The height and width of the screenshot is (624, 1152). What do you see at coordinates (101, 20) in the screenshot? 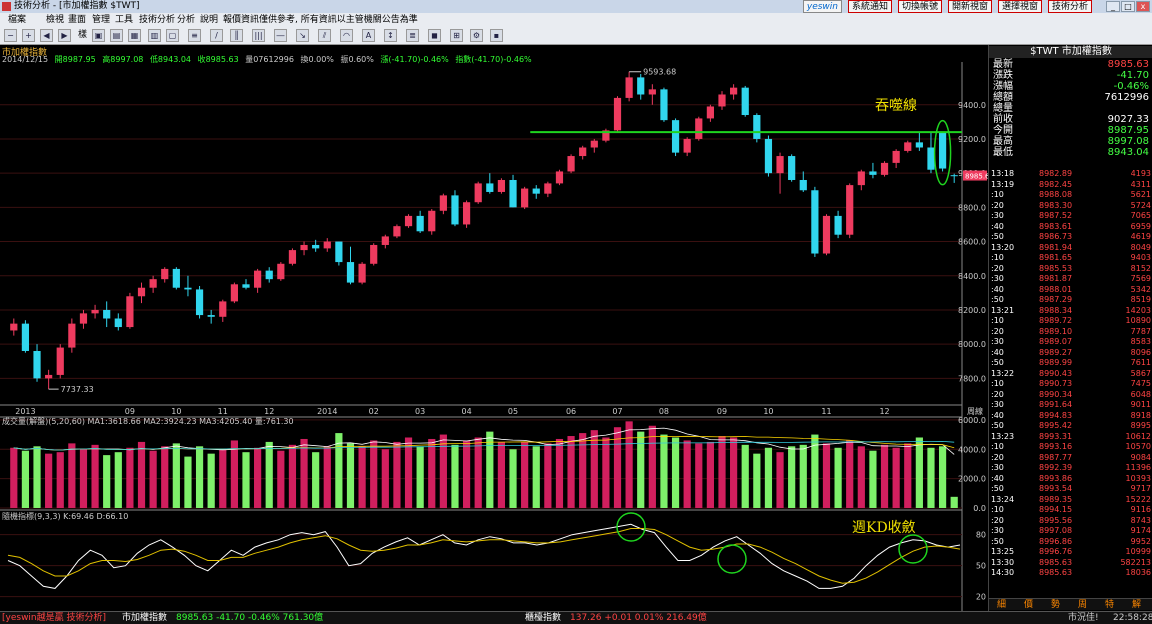
I see `menu-manage: 管理` at bounding box center [101, 20].